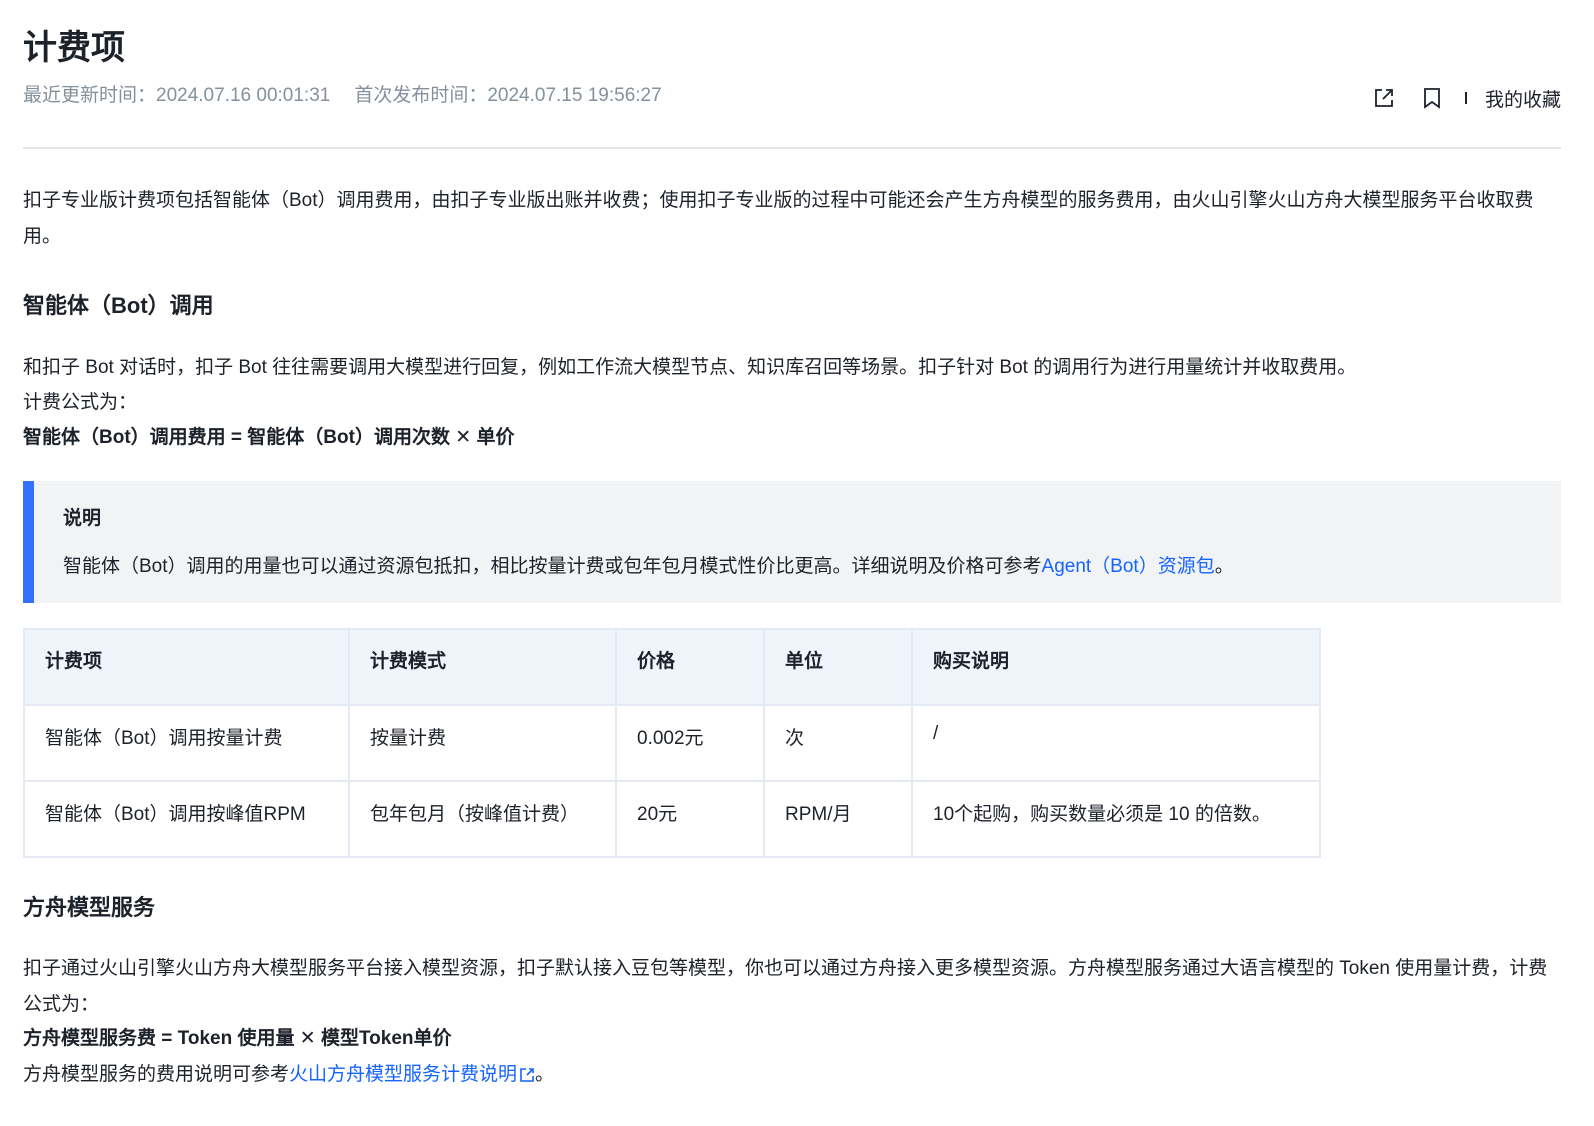 The width and height of the screenshot is (1594, 1126). I want to click on updated-time: 最近更新时间：2024.07.16 00:01:31, so click(177, 95).